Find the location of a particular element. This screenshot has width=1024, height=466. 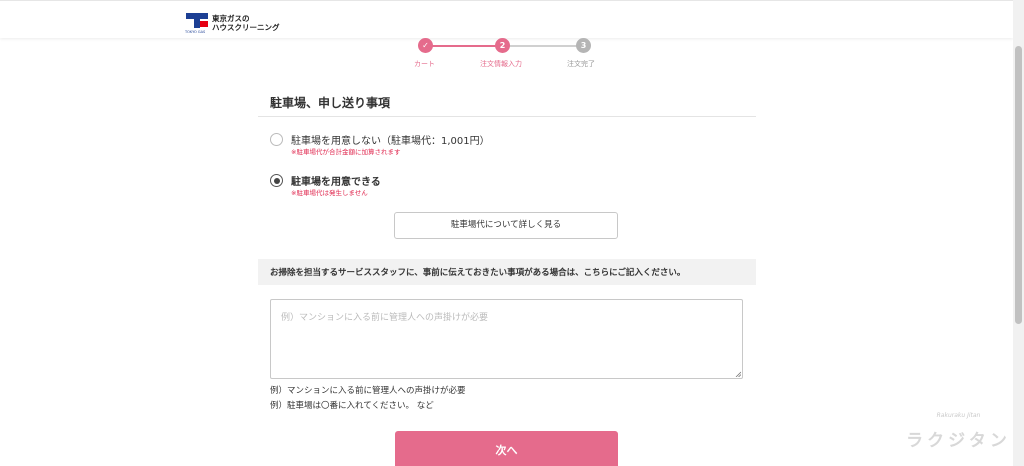

step-1-label: カート is located at coordinates (424, 64).